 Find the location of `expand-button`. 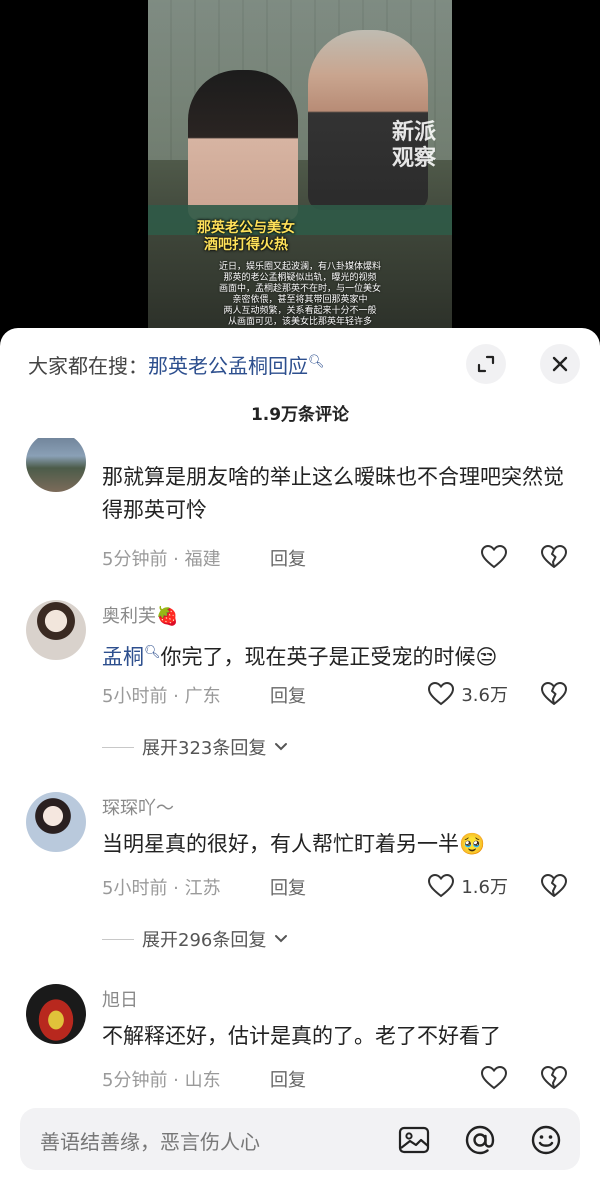

expand-button is located at coordinates (486, 364).